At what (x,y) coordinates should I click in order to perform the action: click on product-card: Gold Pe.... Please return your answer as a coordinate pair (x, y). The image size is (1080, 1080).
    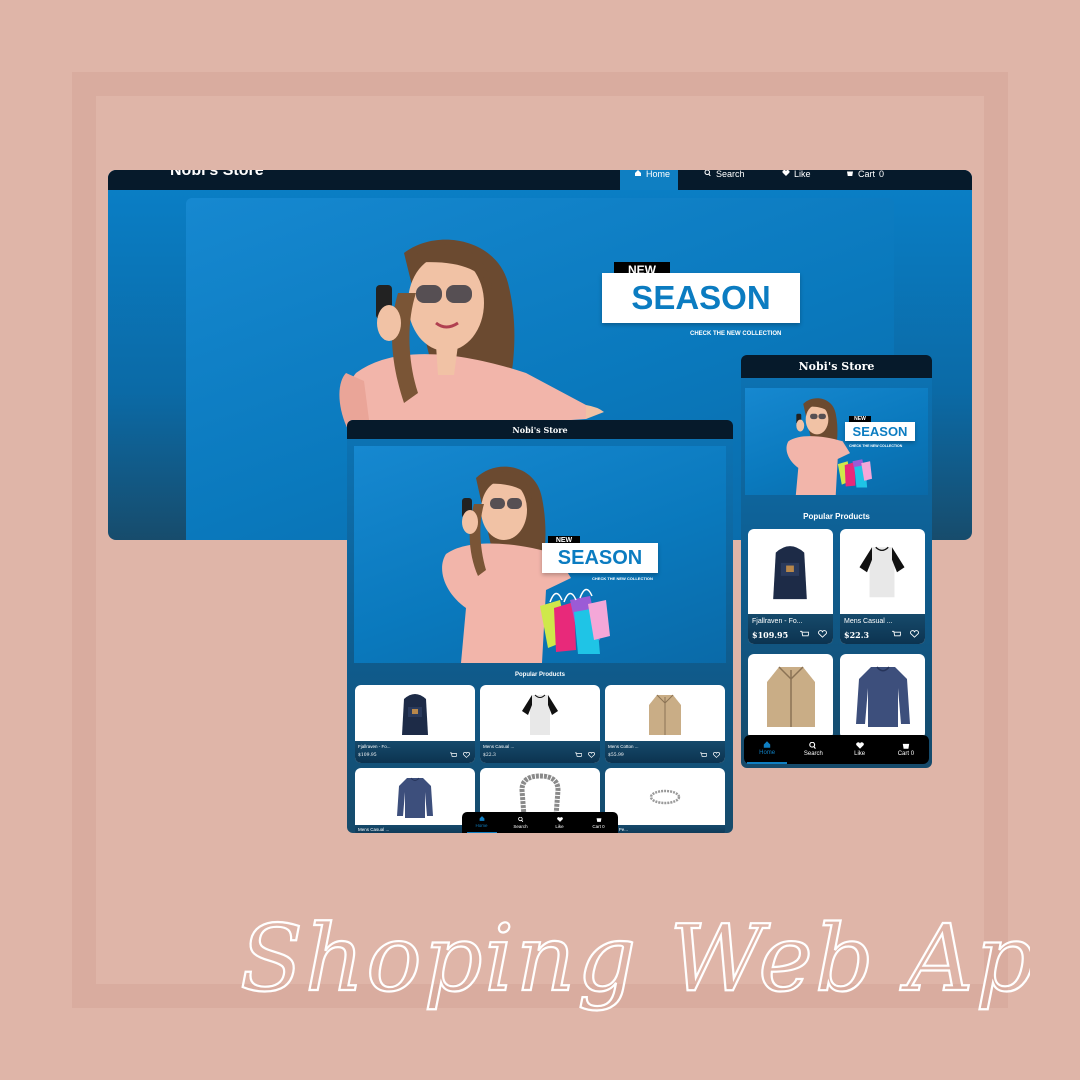
    Looking at the image, I should click on (665, 800).